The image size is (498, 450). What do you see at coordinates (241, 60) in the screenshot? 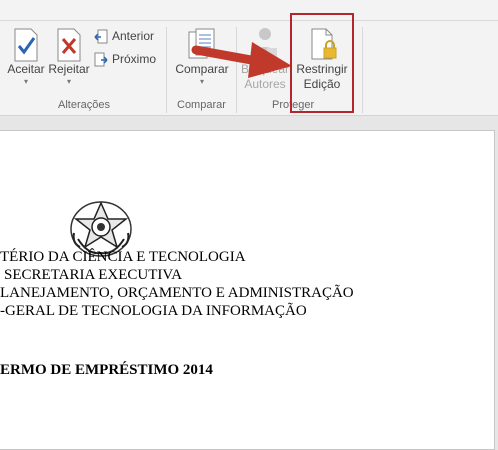
I see `annotation-arrow` at bounding box center [241, 60].